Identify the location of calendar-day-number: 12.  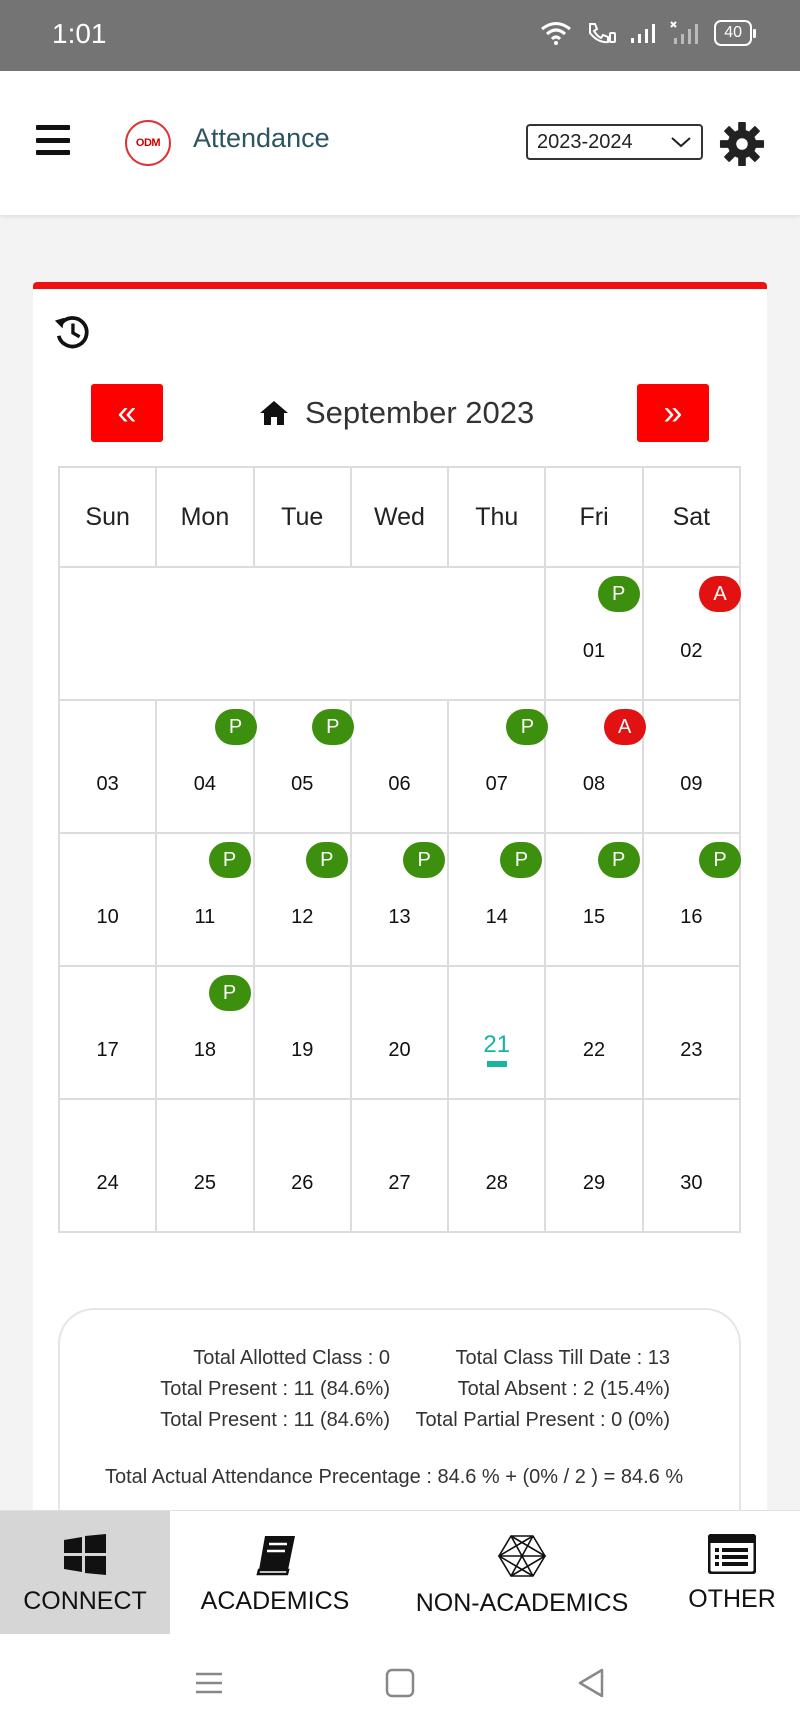
(302, 917).